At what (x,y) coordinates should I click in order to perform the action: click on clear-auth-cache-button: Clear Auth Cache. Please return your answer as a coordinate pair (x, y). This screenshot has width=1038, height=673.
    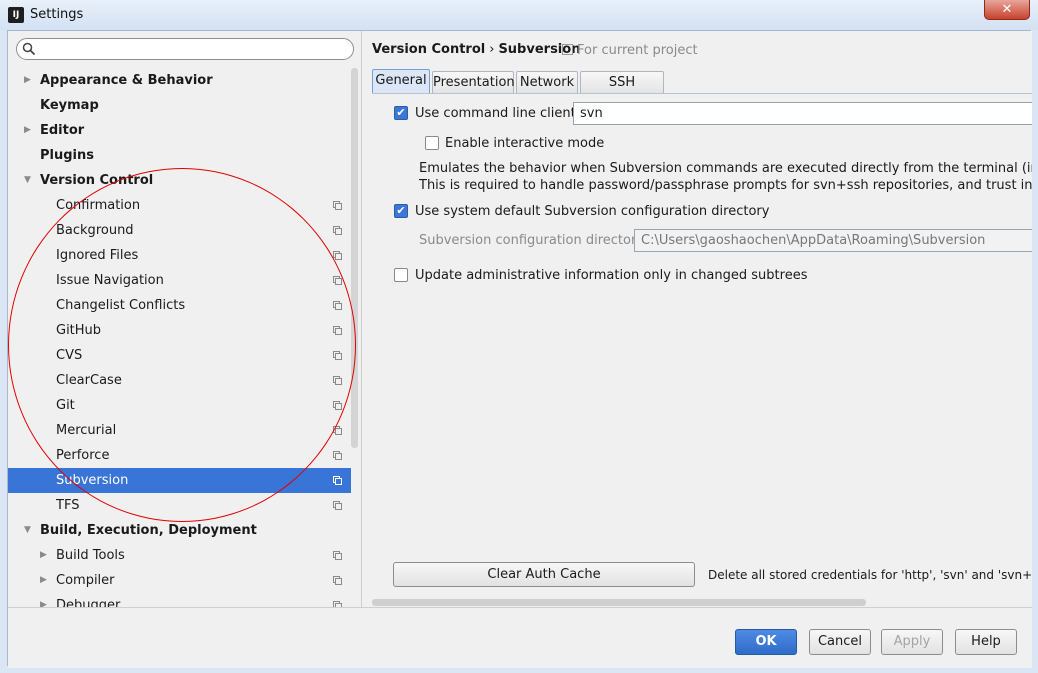
    Looking at the image, I should click on (544, 574).